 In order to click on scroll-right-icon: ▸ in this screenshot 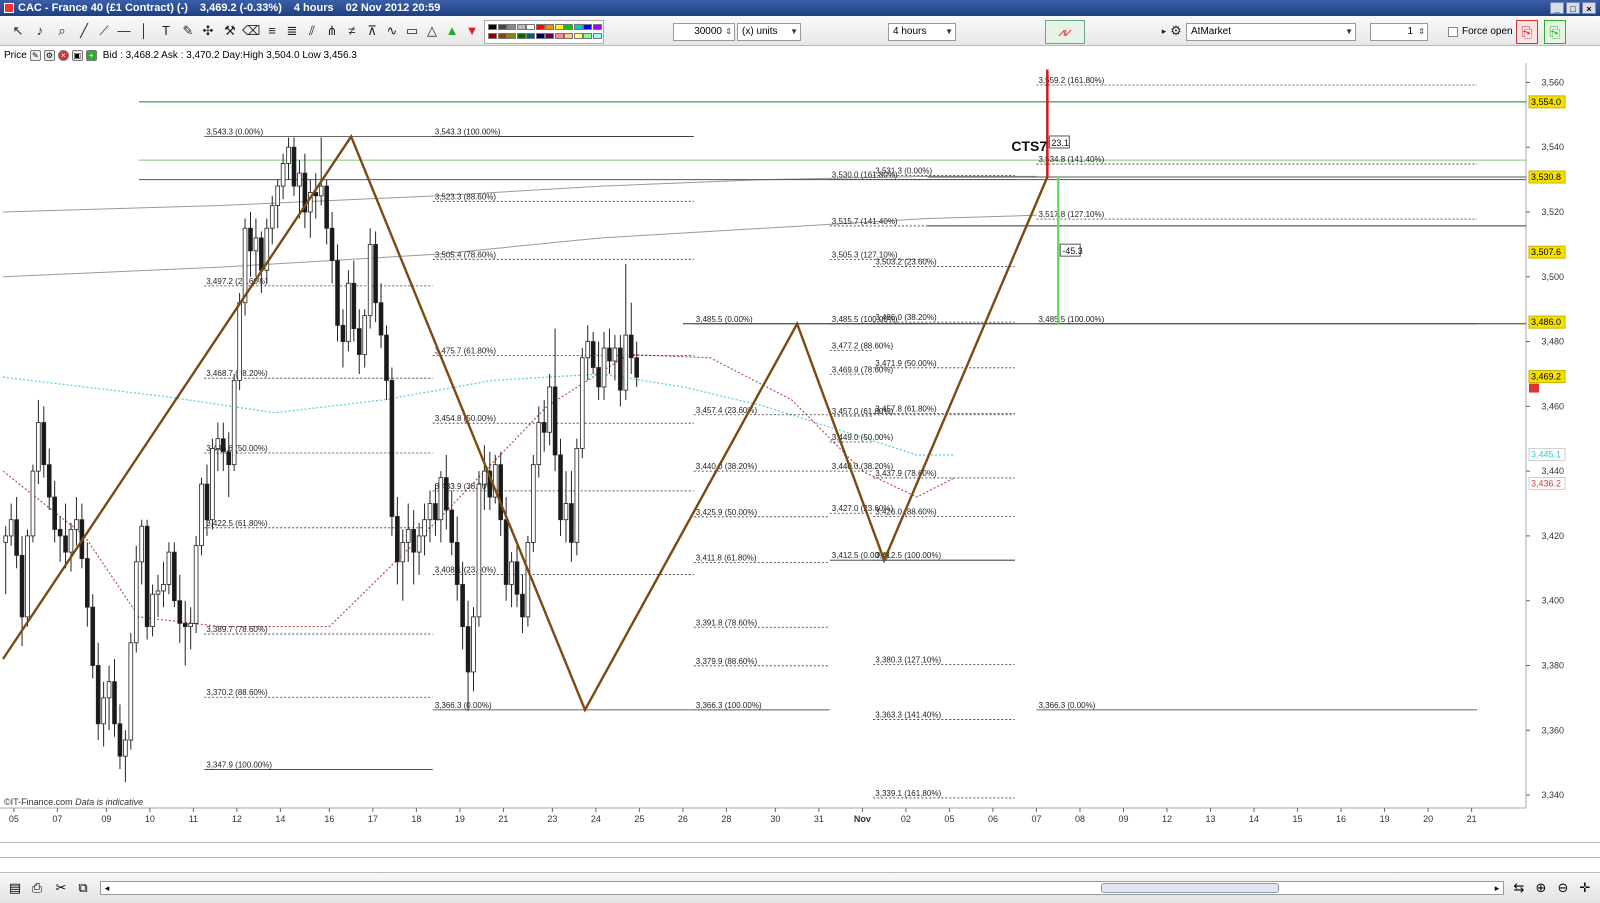, I will do `click(1497, 888)`.